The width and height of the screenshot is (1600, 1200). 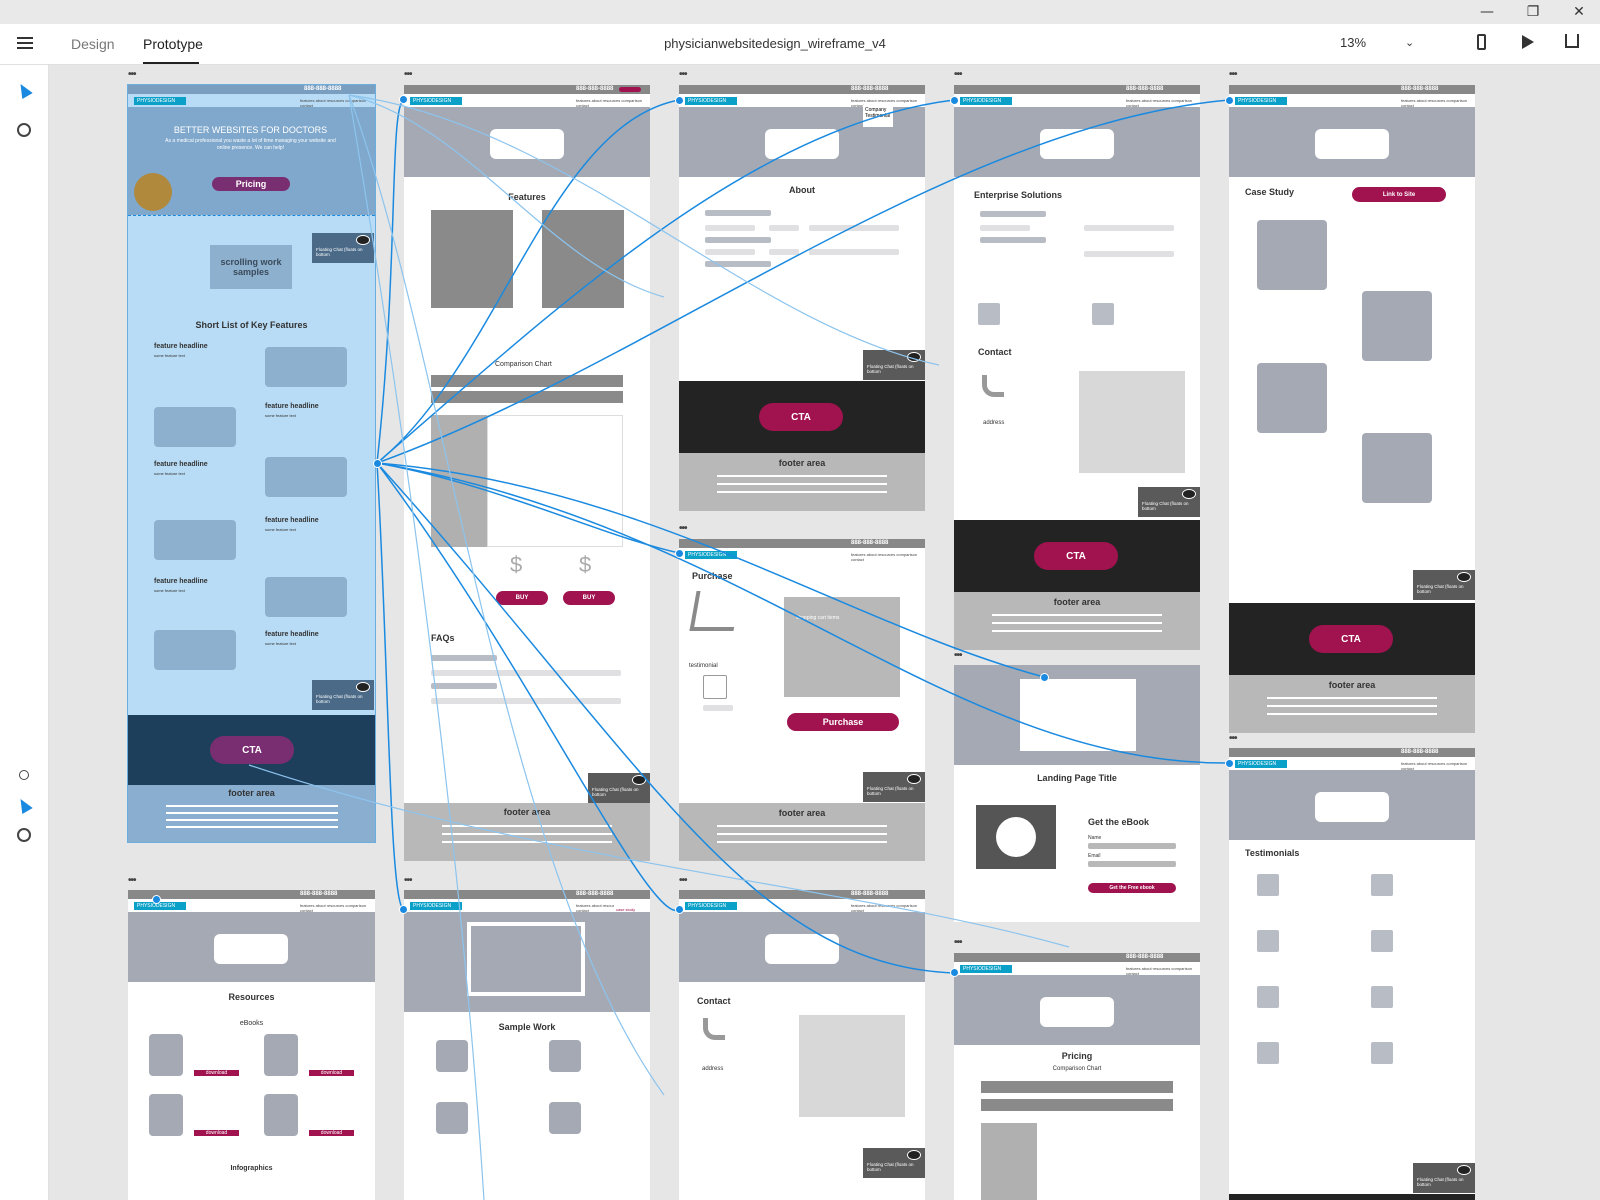 I want to click on shapes-icon, so click(x=24, y=775).